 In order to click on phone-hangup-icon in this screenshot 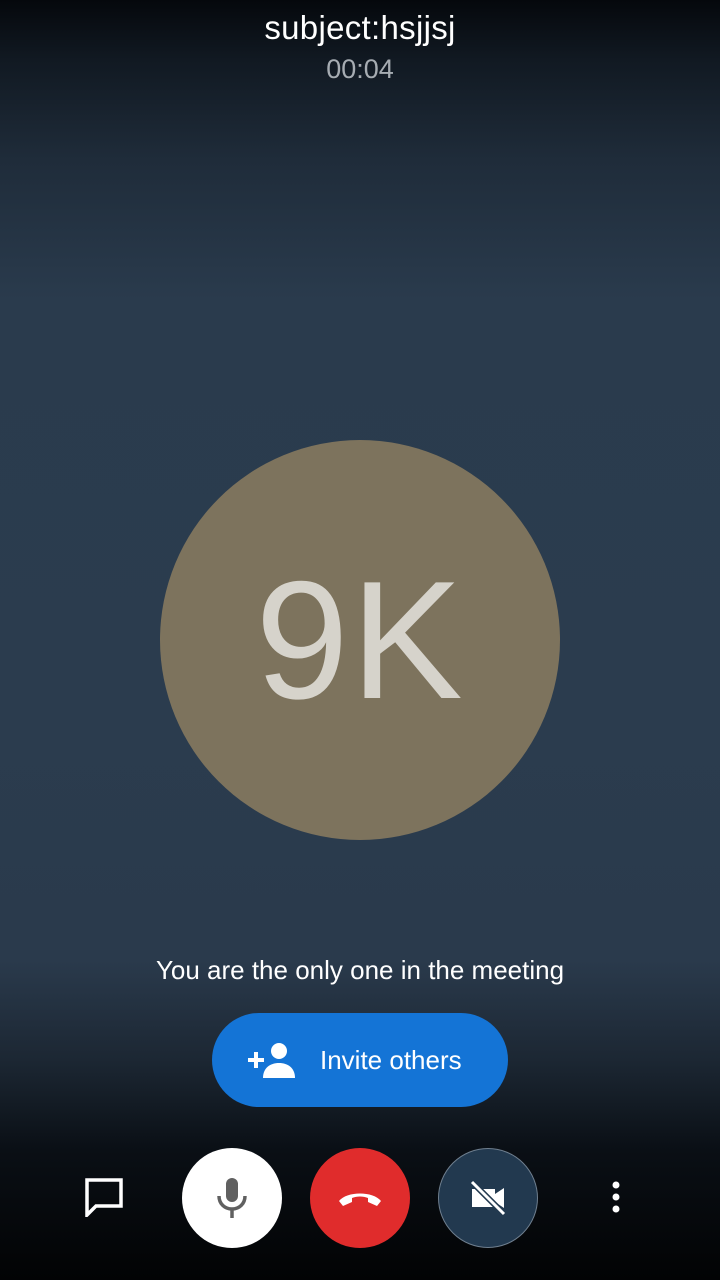, I will do `click(360, 1199)`.